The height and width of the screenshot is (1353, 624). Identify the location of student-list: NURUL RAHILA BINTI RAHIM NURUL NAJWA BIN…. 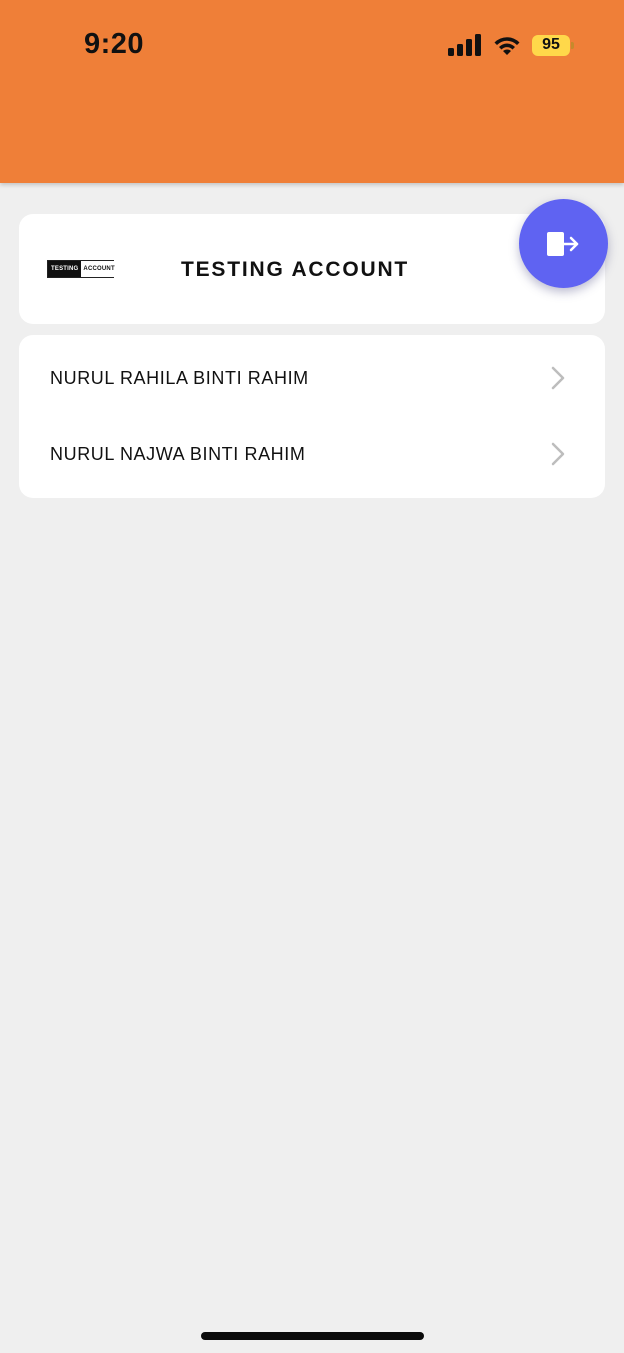
(312, 416).